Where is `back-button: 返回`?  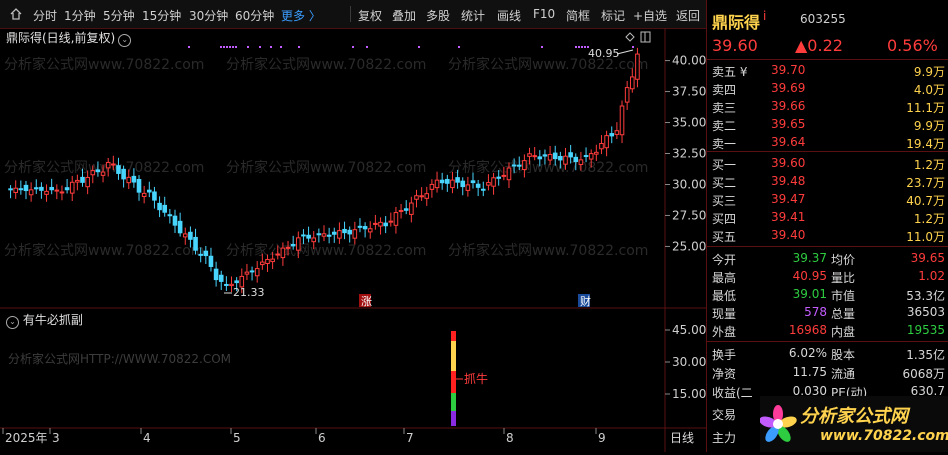 back-button: 返回 is located at coordinates (688, 15).